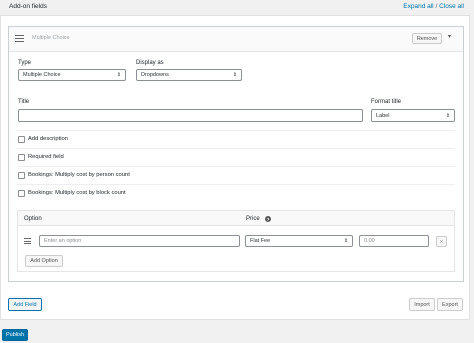 Image resolution: width=474 pixels, height=343 pixels. Describe the element at coordinates (21, 139) in the screenshot. I see `add-description-checkbox` at that location.